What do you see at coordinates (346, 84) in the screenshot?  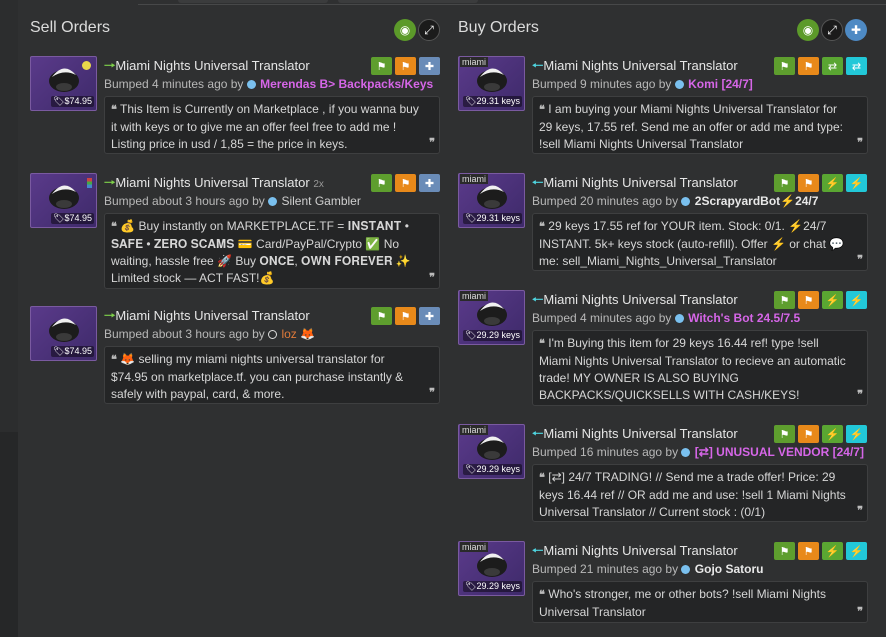 I see `username-link: Merendas B> Backpacks/Keys` at bounding box center [346, 84].